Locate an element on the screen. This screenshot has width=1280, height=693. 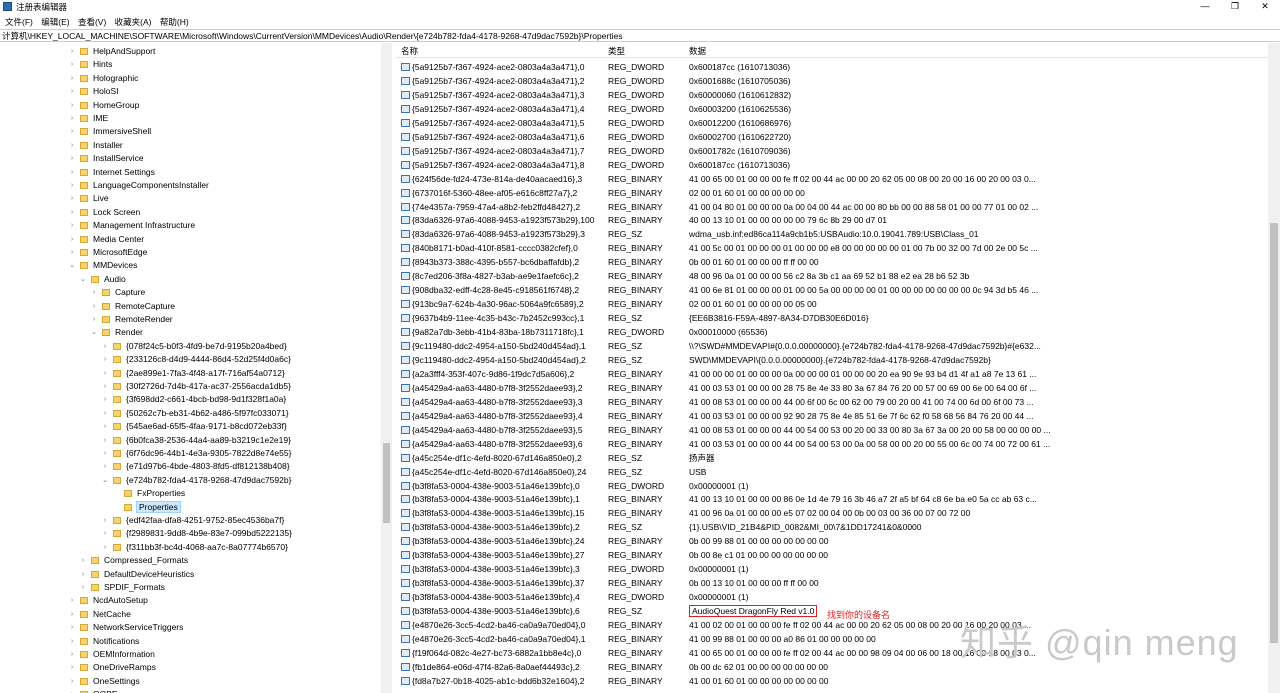
tree-item: › Holographic is located at coordinates (105, 78).